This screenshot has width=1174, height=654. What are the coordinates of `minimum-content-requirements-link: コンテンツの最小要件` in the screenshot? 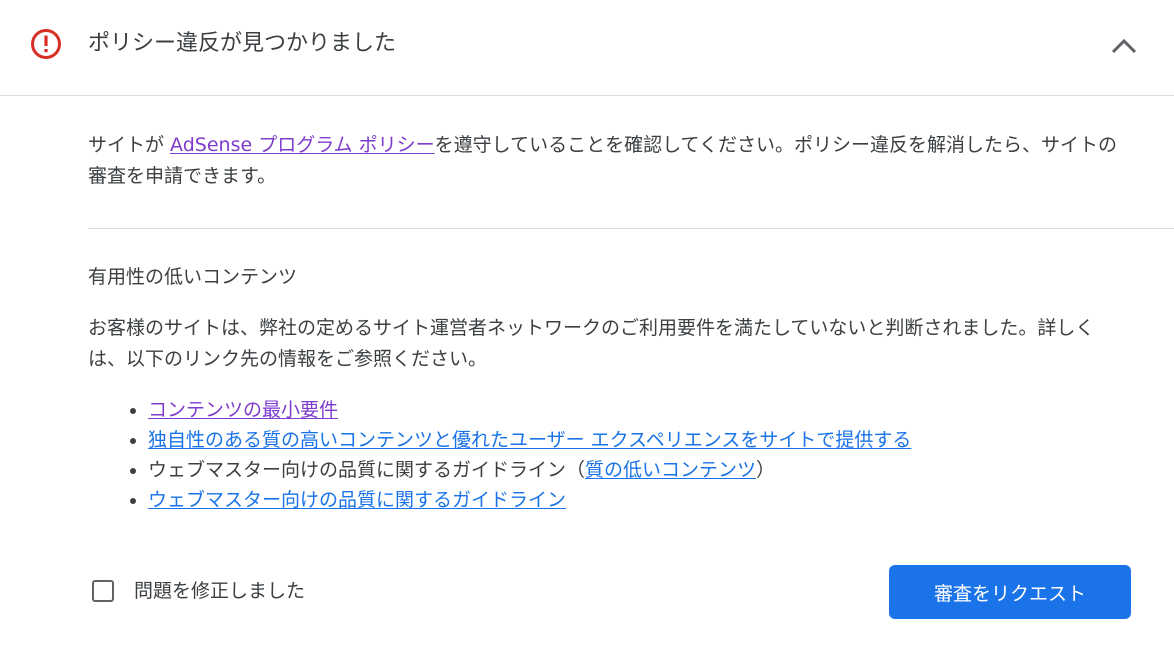 It's located at (243, 410).